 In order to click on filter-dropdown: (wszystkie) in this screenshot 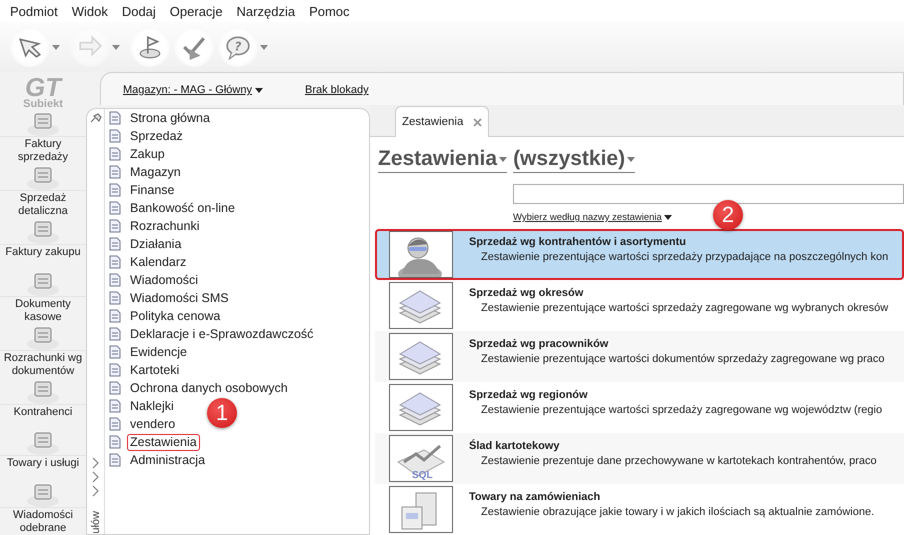, I will do `click(574, 160)`.